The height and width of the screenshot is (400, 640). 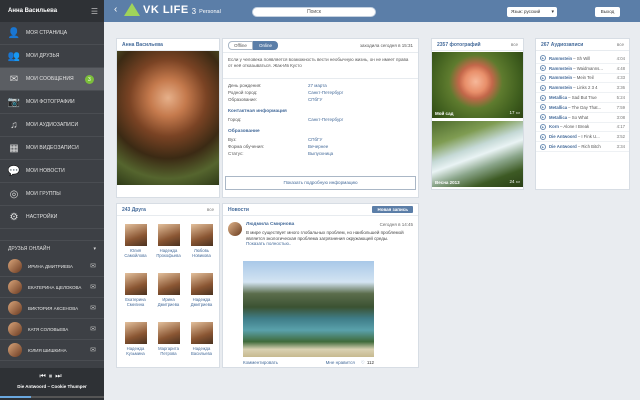 What do you see at coordinates (514, 44) in the screenshot?
I see `photos-all-link: все` at bounding box center [514, 44].